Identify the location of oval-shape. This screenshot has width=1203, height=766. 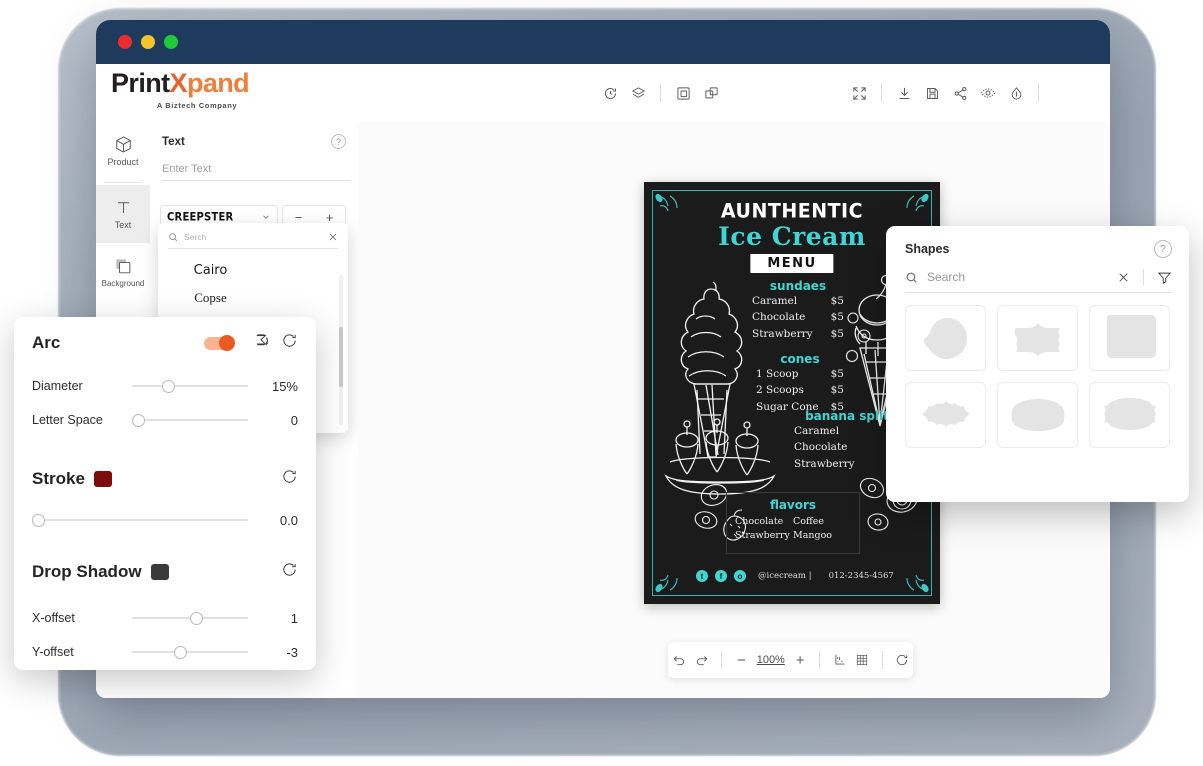
(1037, 415).